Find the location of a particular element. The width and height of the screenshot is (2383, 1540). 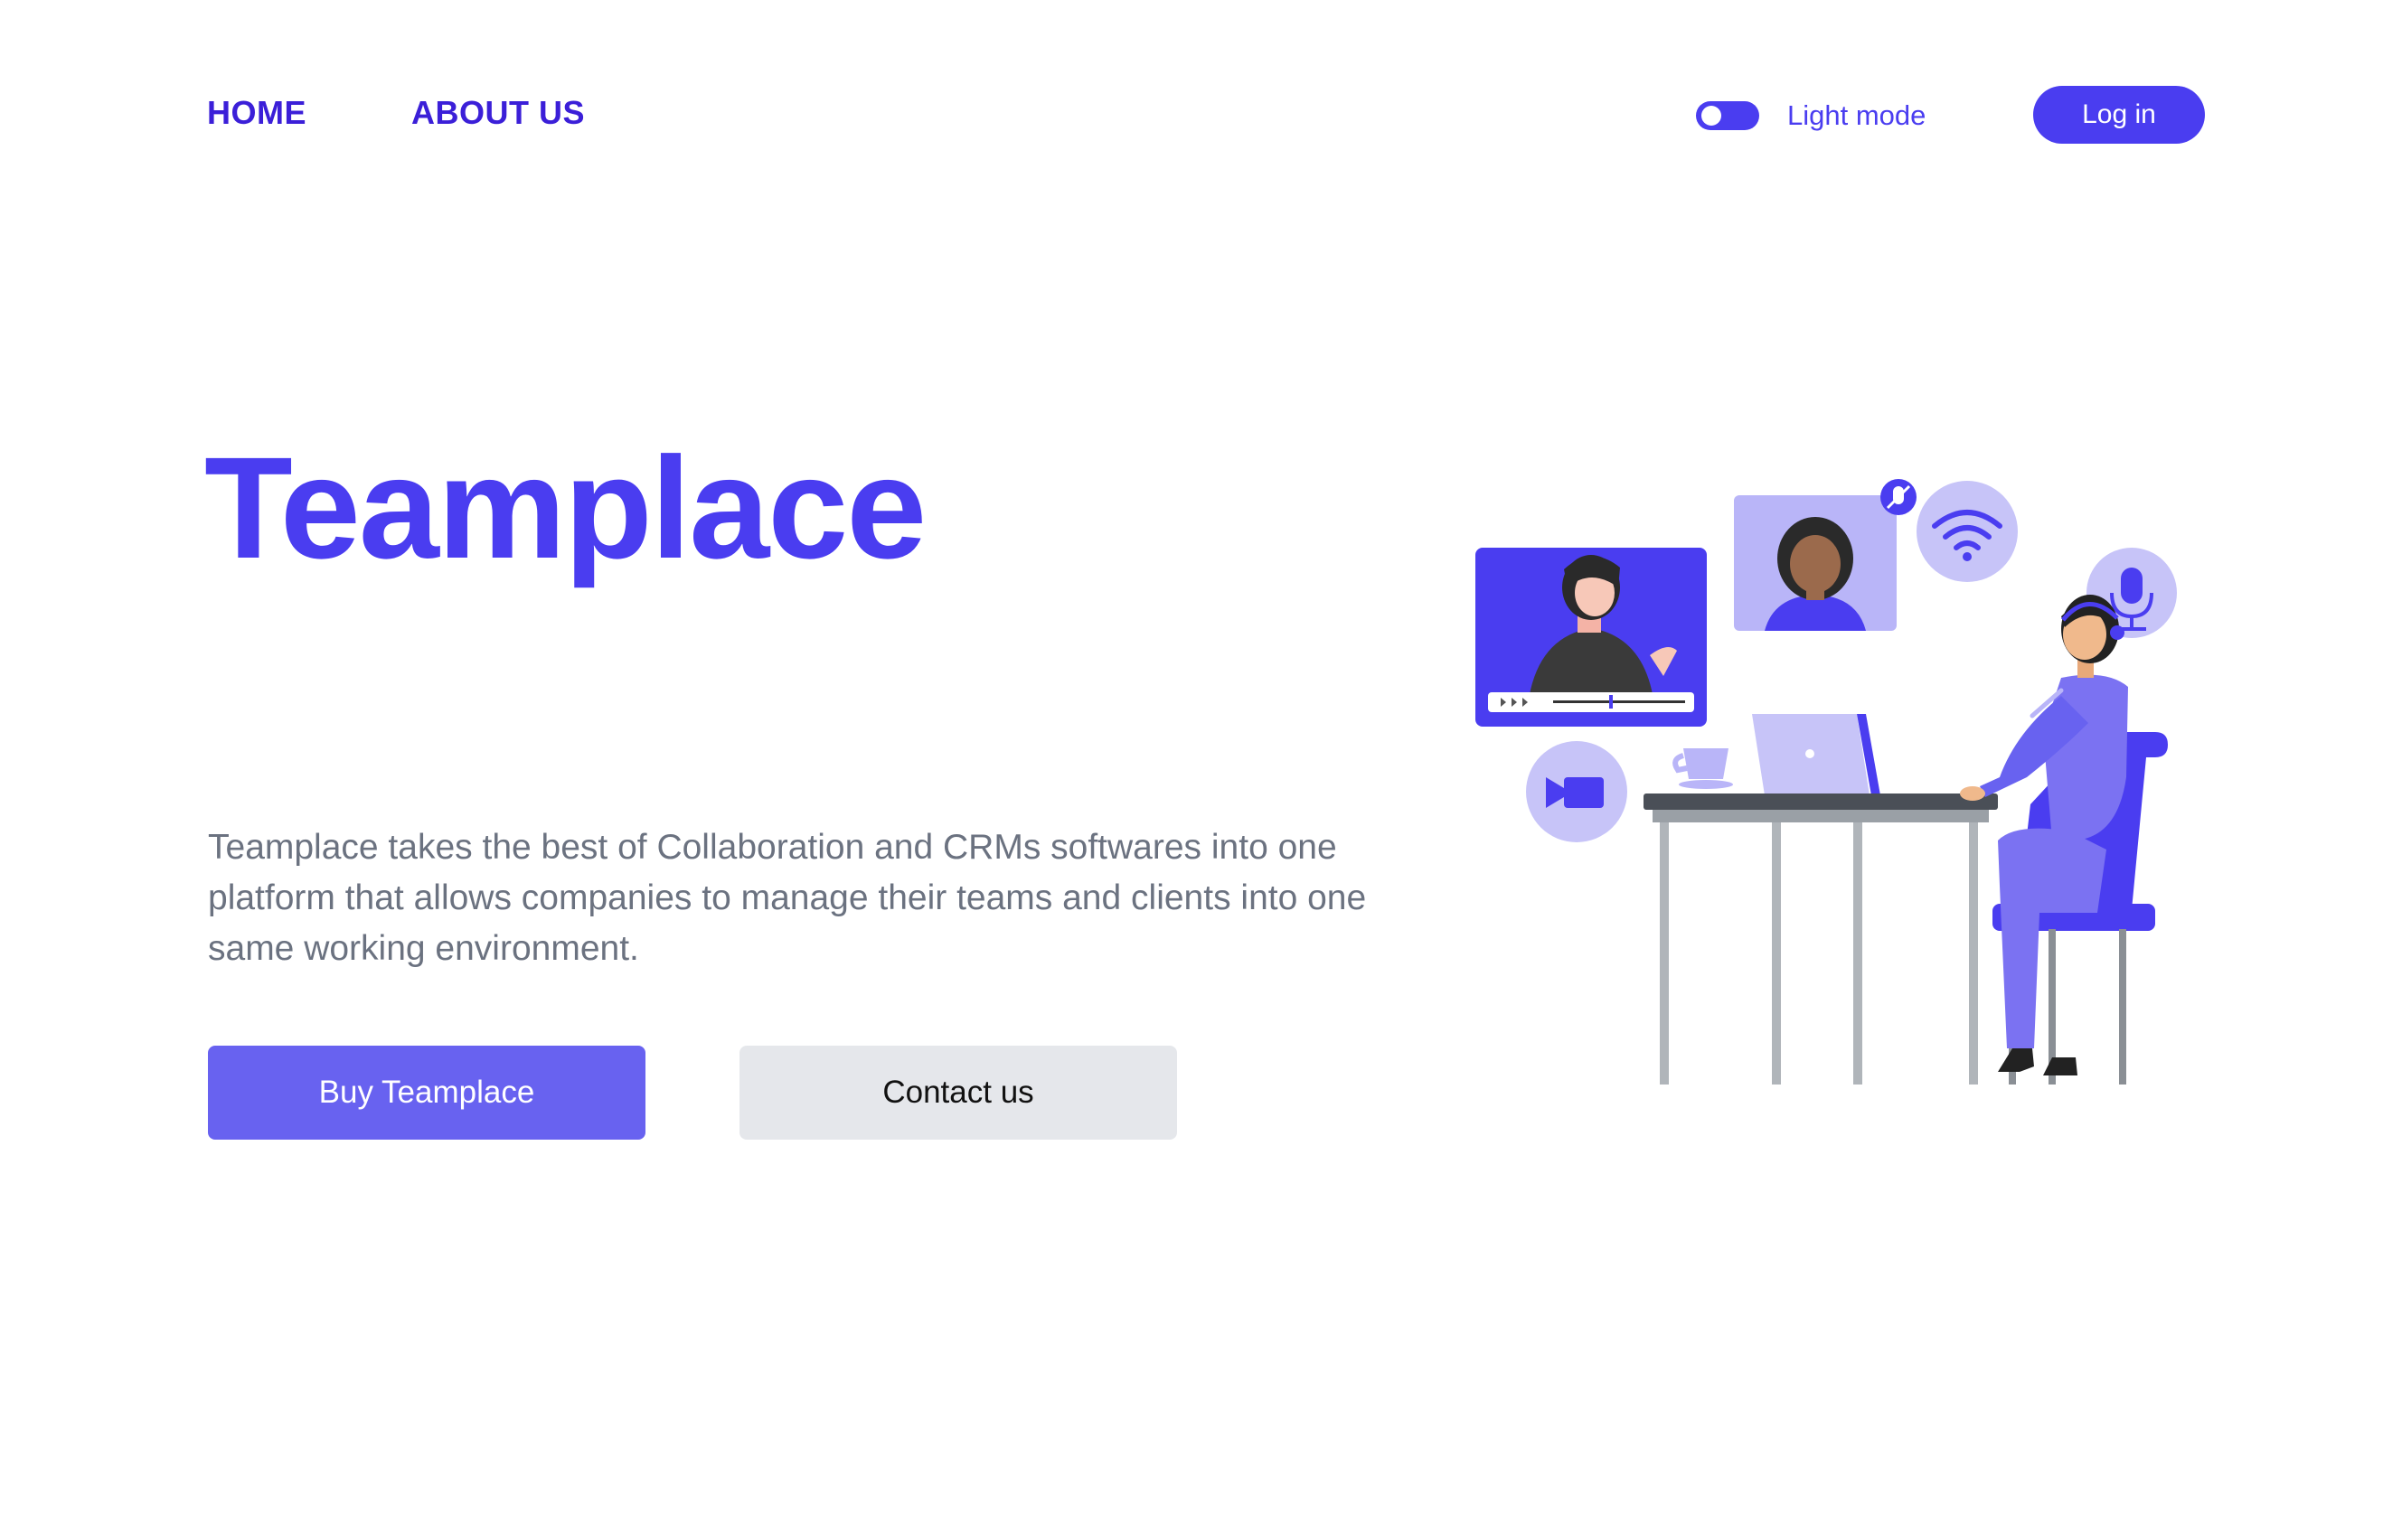

hero-title: Teamplace is located at coordinates (565, 507).